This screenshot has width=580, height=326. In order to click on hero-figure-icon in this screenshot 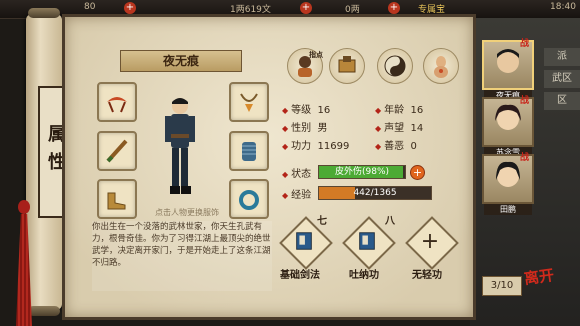, I will do `click(180, 146)`.